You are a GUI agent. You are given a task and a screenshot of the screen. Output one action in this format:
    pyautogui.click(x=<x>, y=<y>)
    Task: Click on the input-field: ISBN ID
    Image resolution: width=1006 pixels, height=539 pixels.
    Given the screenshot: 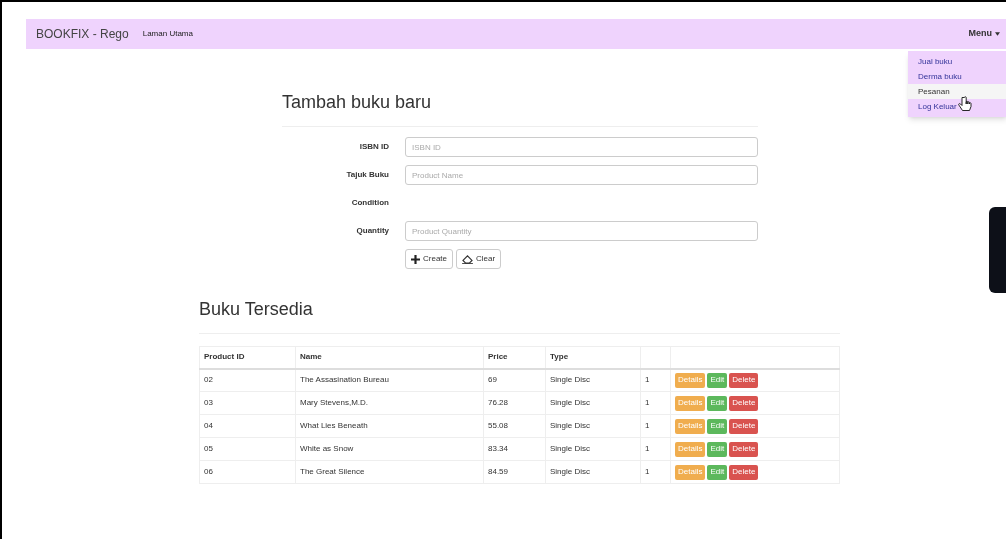 What is the action you would take?
    pyautogui.click(x=581, y=147)
    